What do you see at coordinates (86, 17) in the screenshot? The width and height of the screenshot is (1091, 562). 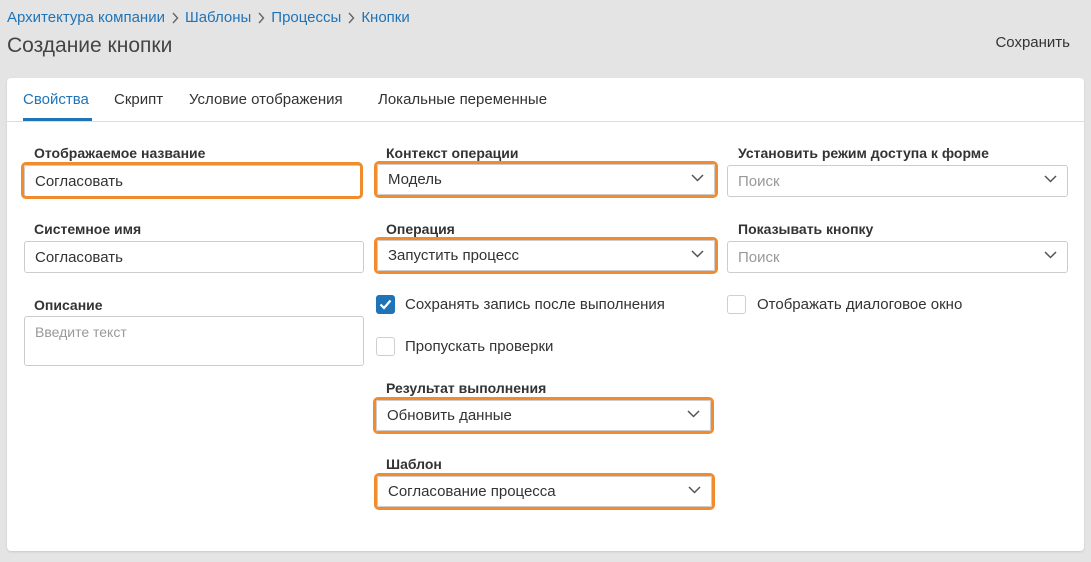 I see `breadcrumb-company-architecture: Архитектура компании` at bounding box center [86, 17].